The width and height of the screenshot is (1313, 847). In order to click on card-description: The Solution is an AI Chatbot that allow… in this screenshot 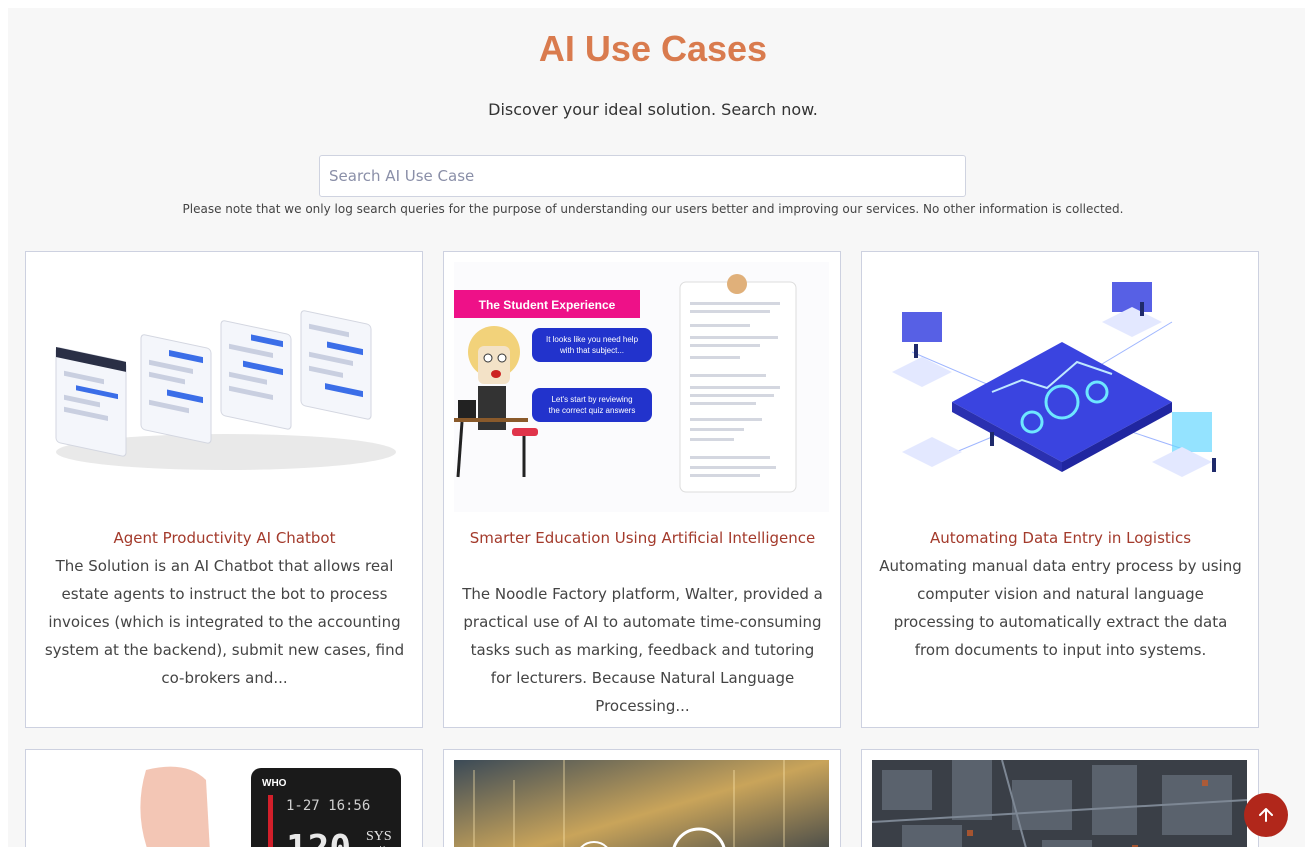, I will do `click(224, 622)`.